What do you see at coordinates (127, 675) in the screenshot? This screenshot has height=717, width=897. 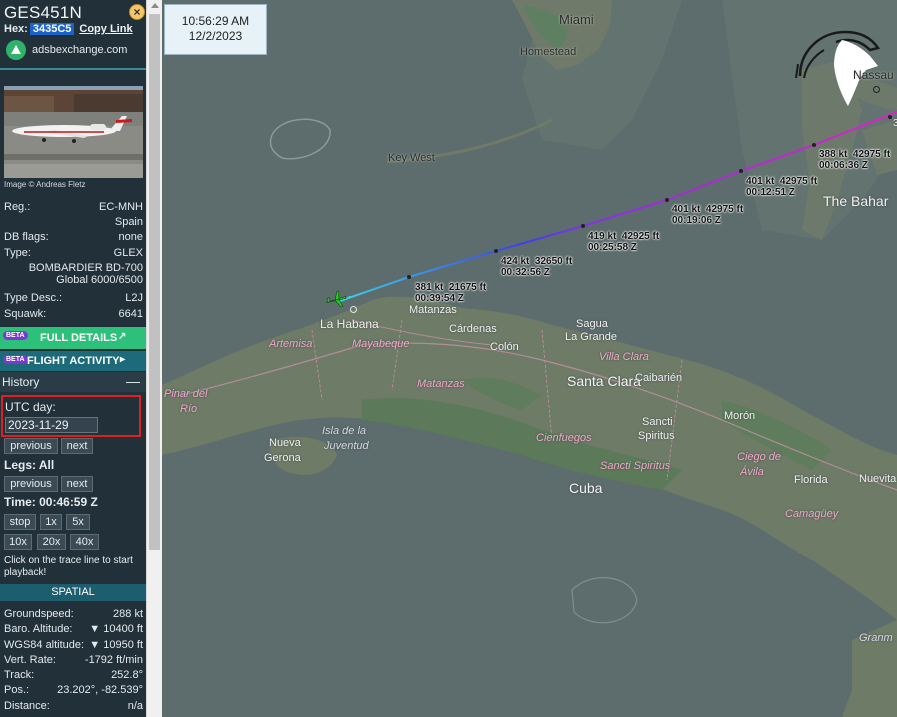 I see `track-value: 252.8°` at bounding box center [127, 675].